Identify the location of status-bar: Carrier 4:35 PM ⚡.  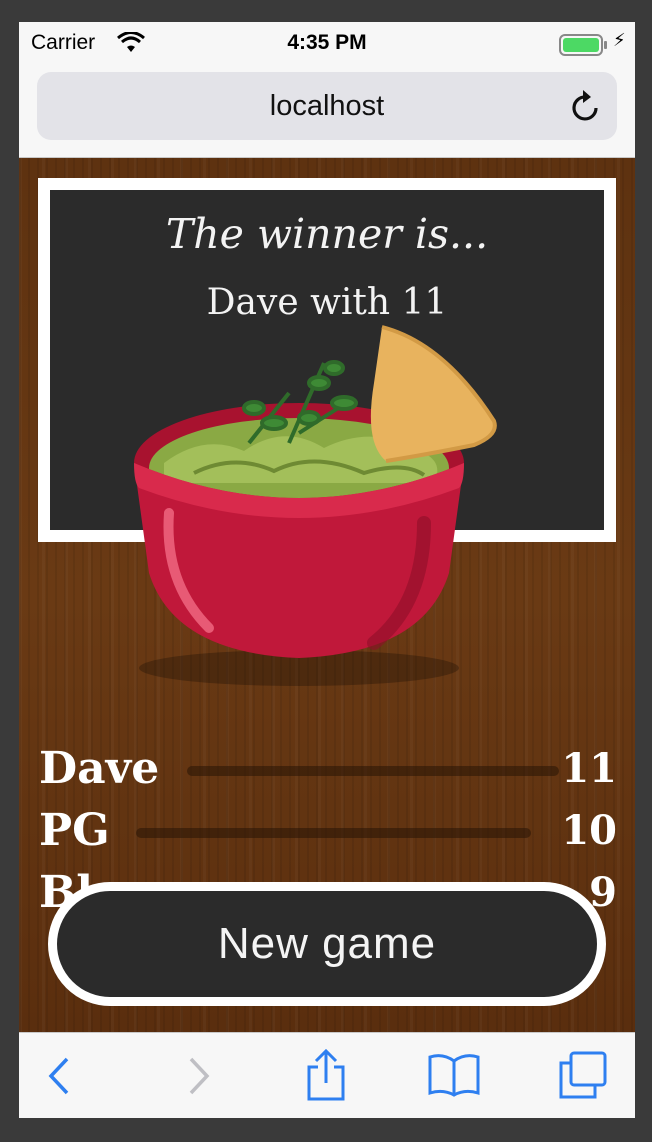
(327, 44).